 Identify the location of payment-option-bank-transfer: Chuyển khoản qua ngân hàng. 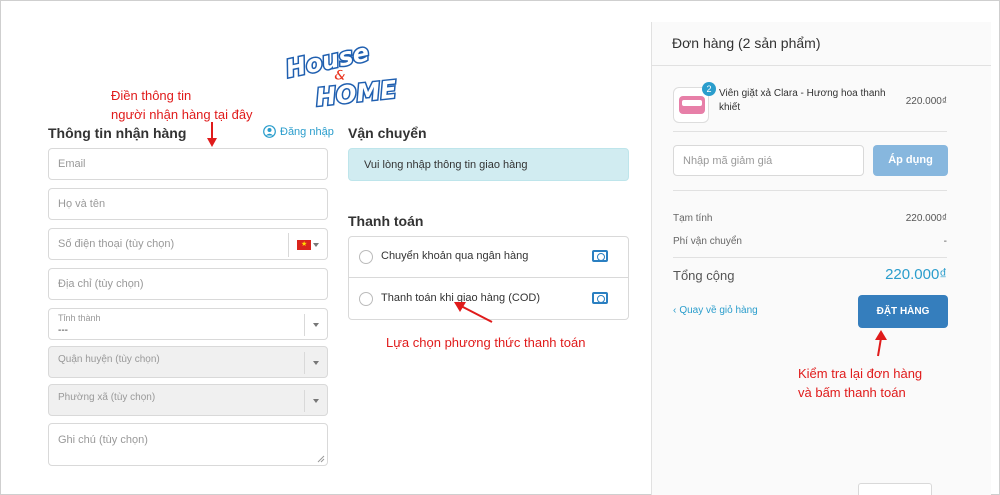
(488, 257).